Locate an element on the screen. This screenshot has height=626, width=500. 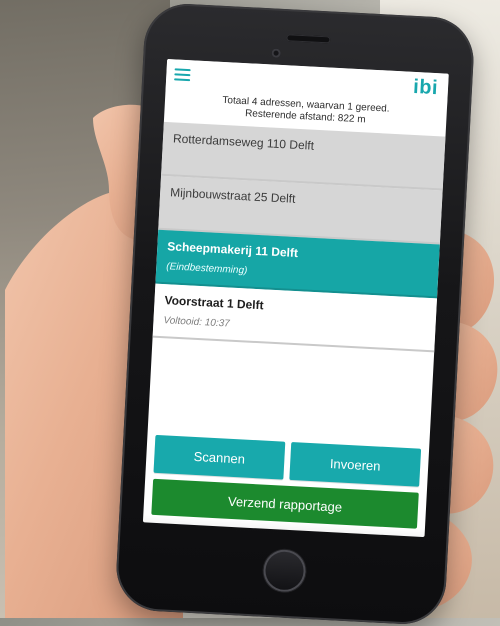
enter-button: Invoeren is located at coordinates (355, 464).